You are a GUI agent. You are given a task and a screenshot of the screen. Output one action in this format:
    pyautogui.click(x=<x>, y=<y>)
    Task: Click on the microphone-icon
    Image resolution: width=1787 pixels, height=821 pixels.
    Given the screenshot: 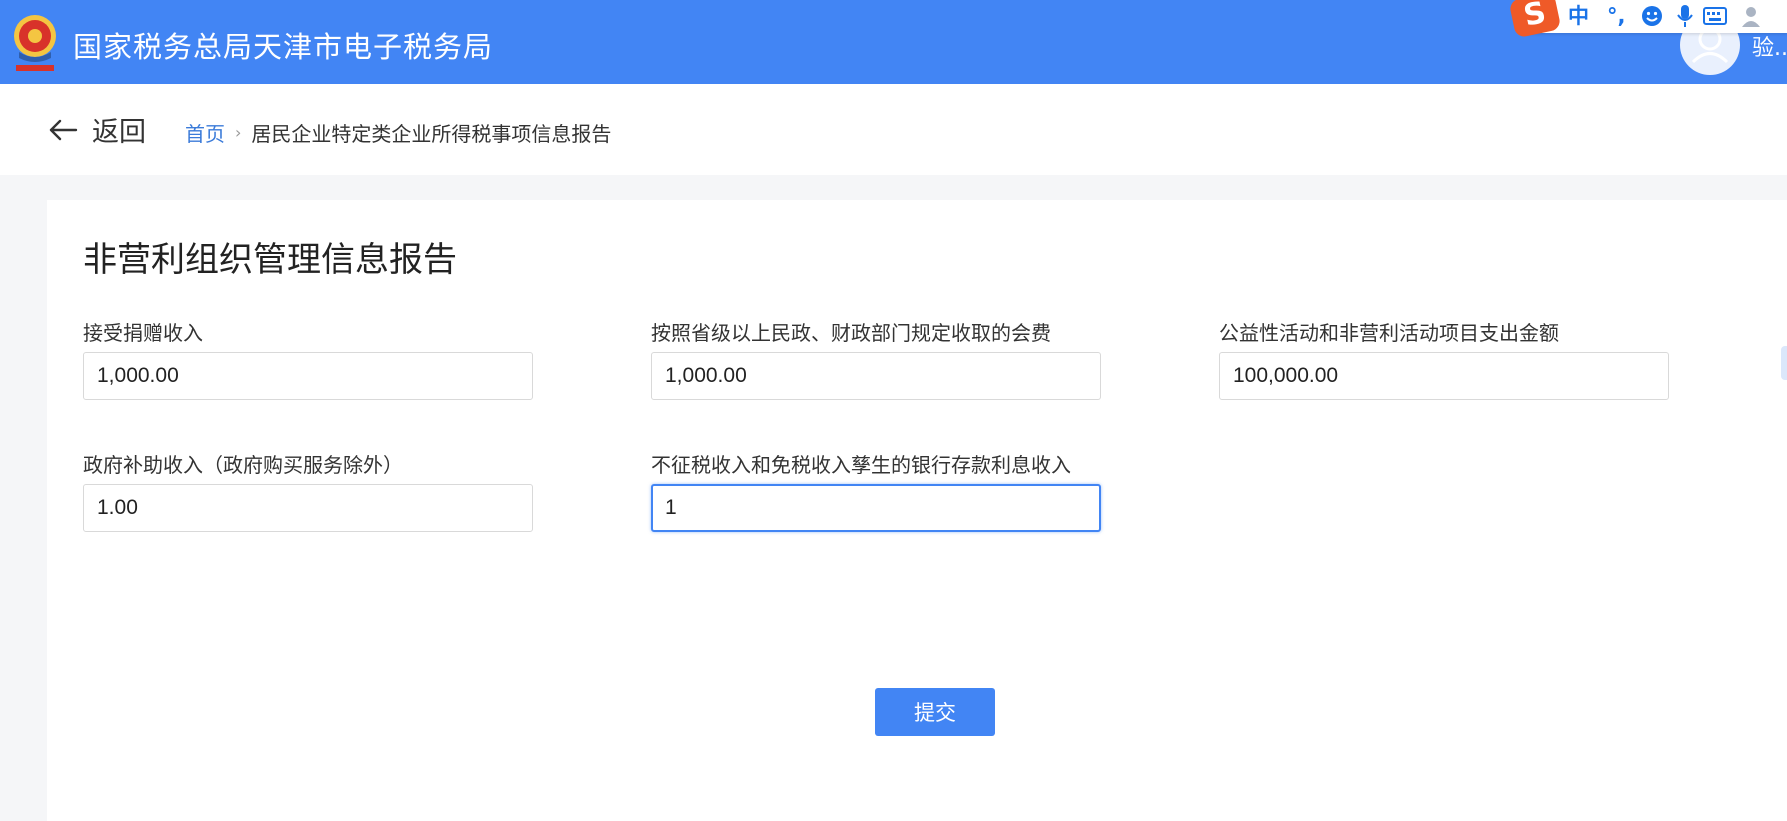 What is the action you would take?
    pyautogui.click(x=1685, y=16)
    